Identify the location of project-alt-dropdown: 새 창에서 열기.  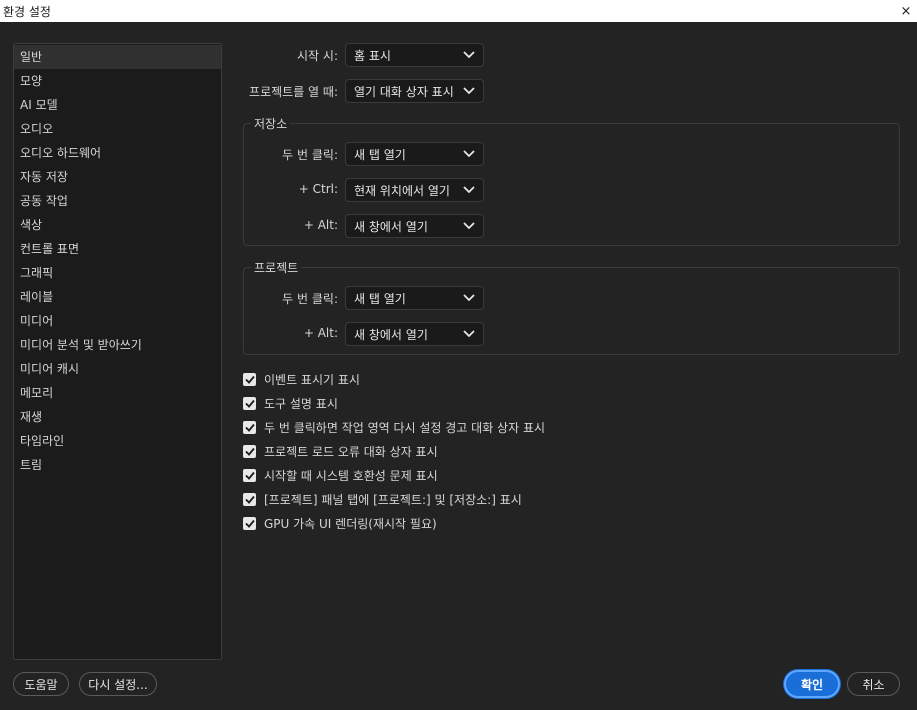
(414, 334).